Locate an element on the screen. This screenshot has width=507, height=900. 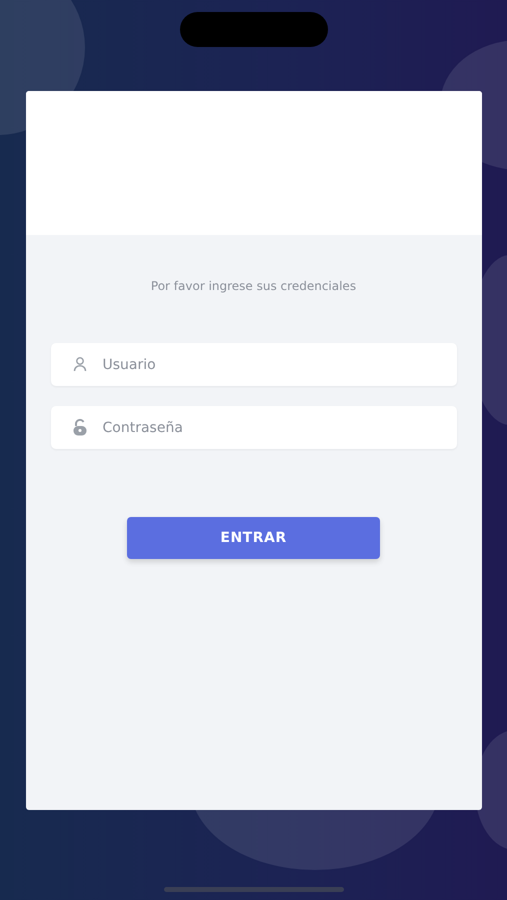
input-field: Contraseña is located at coordinates (253, 427).